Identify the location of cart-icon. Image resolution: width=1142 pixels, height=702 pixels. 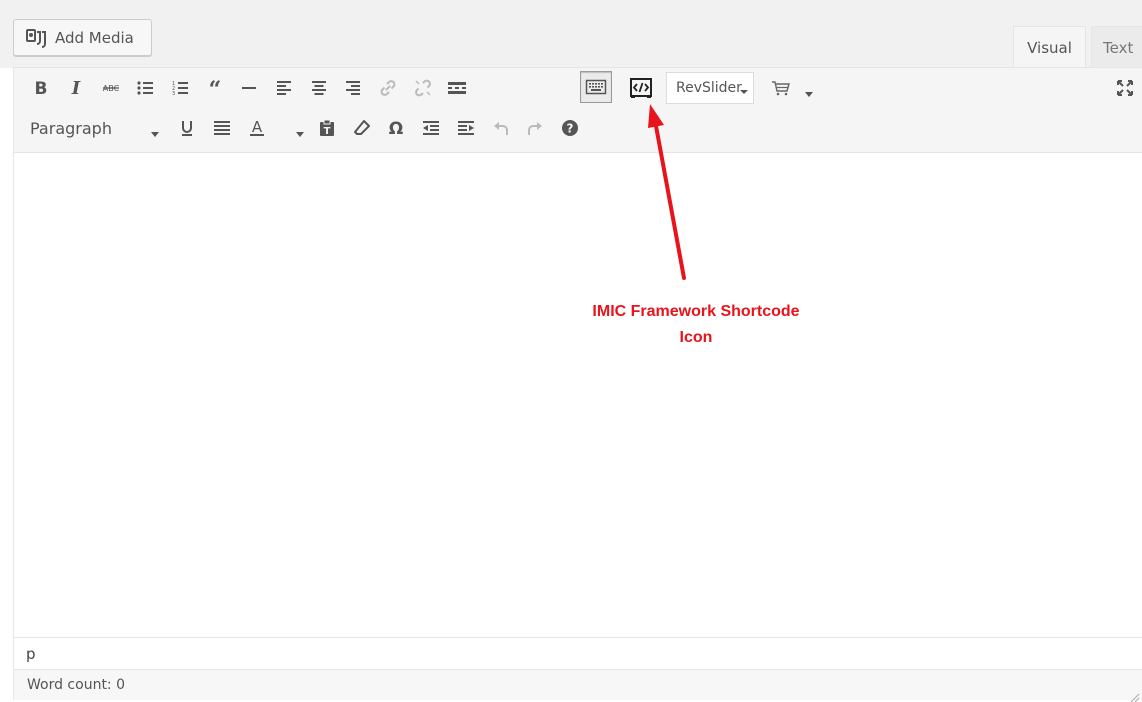
(781, 88).